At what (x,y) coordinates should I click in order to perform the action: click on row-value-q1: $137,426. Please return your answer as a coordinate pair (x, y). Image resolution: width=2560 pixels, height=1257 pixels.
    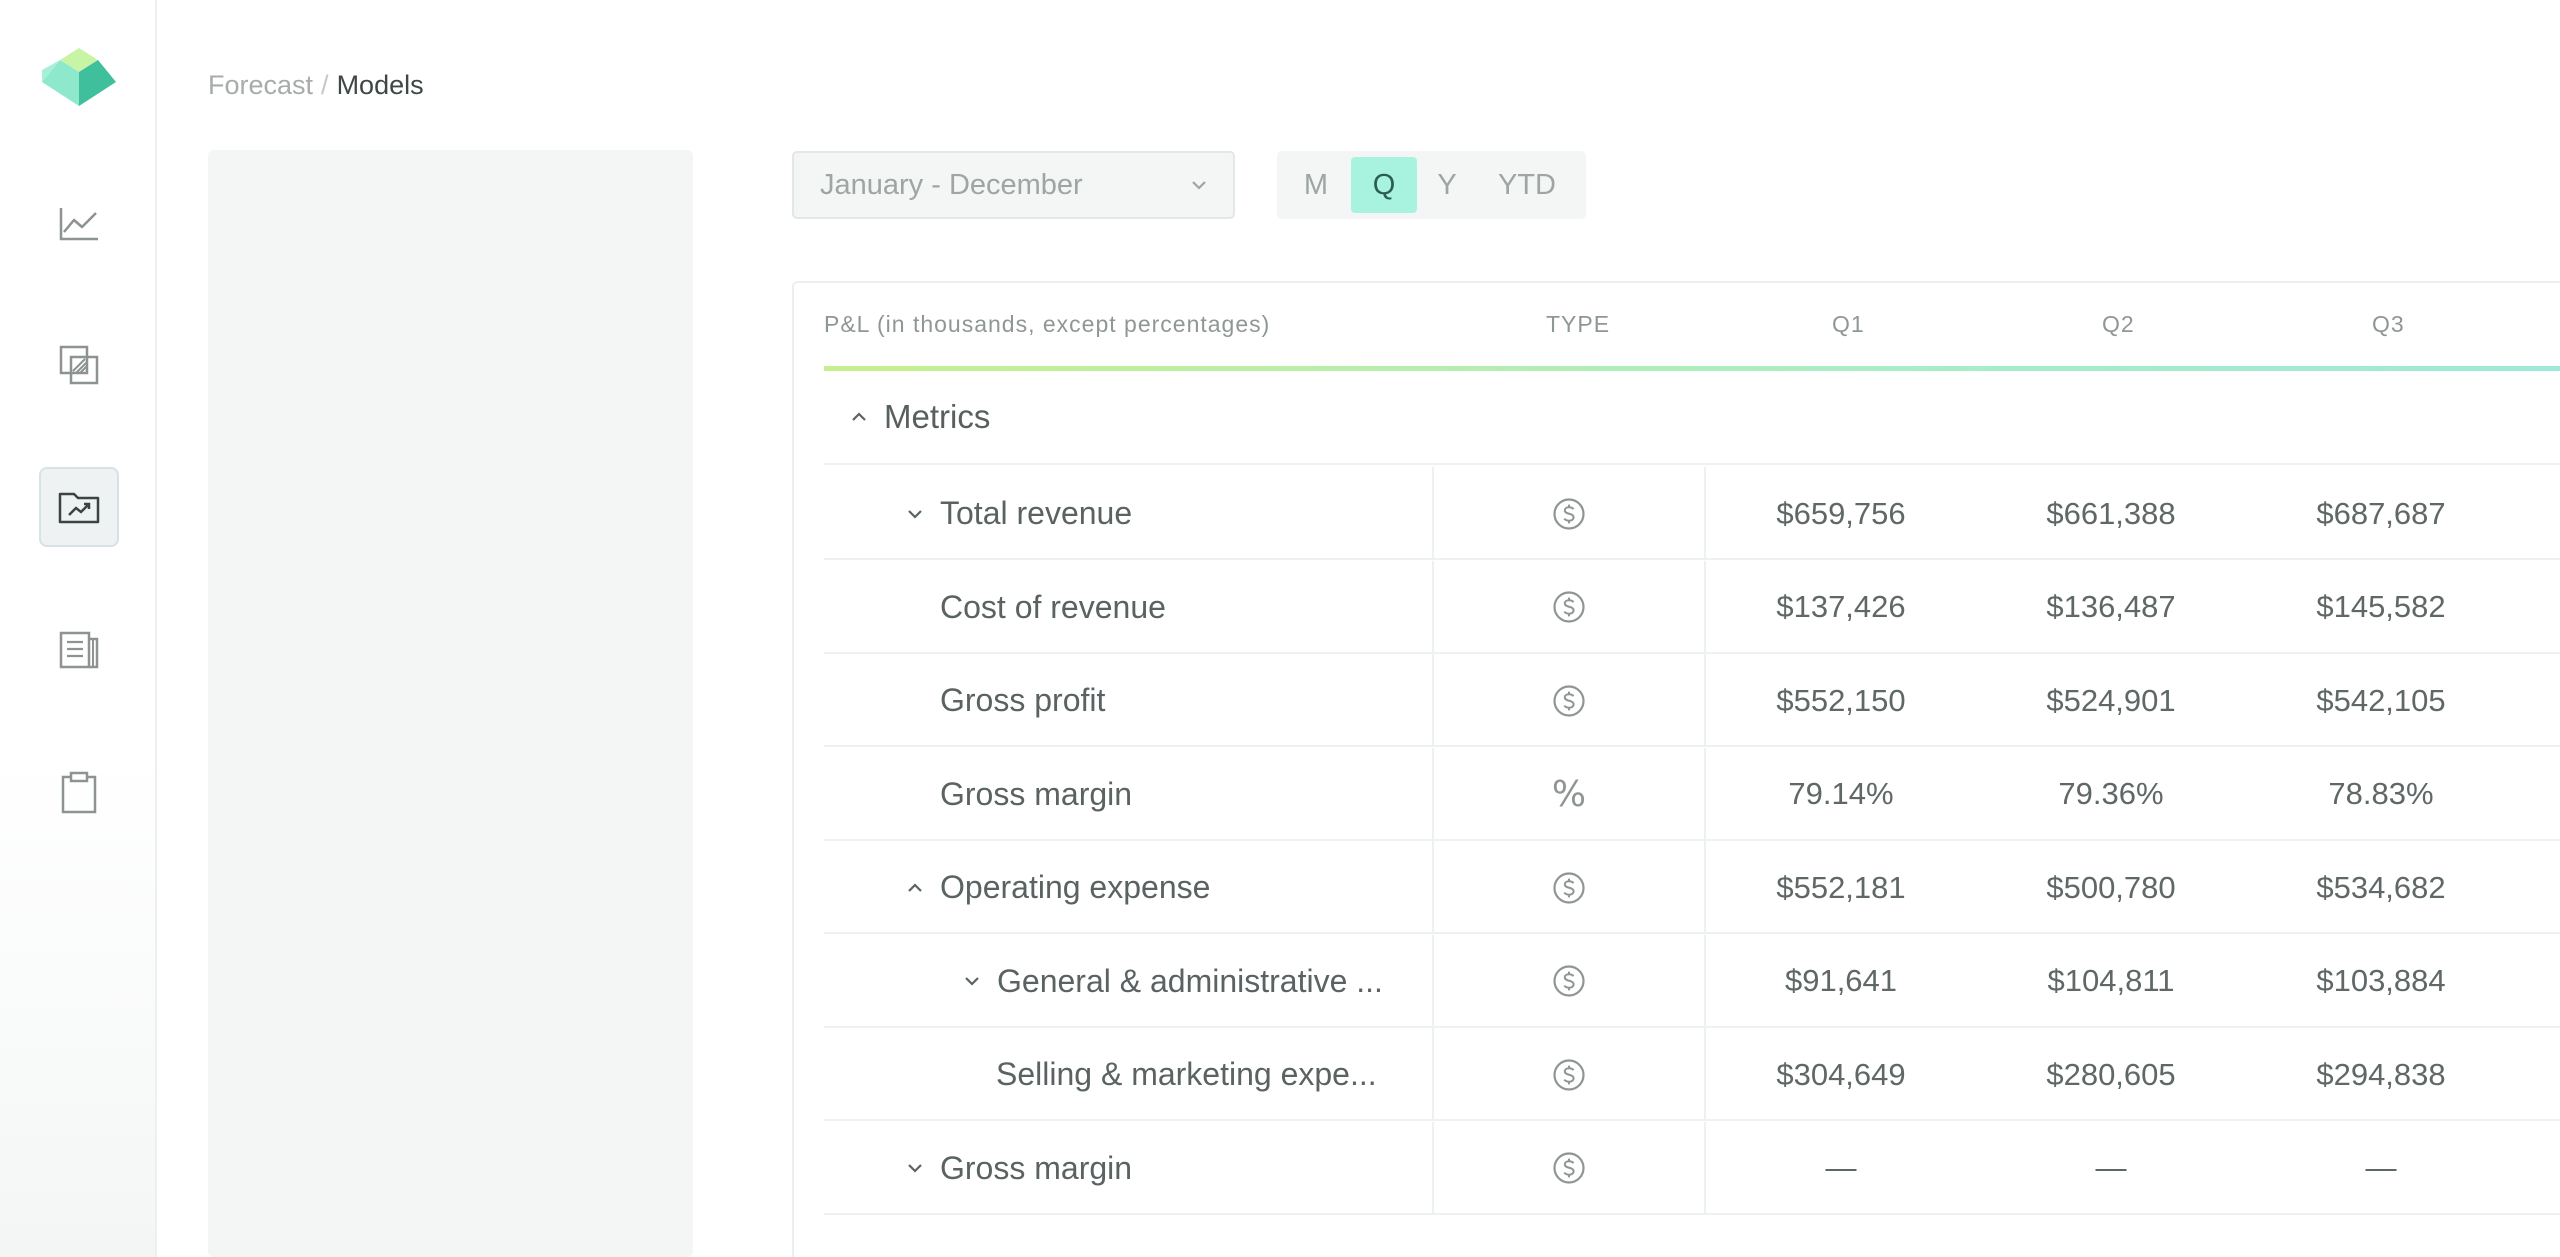
    Looking at the image, I should click on (1841, 607).